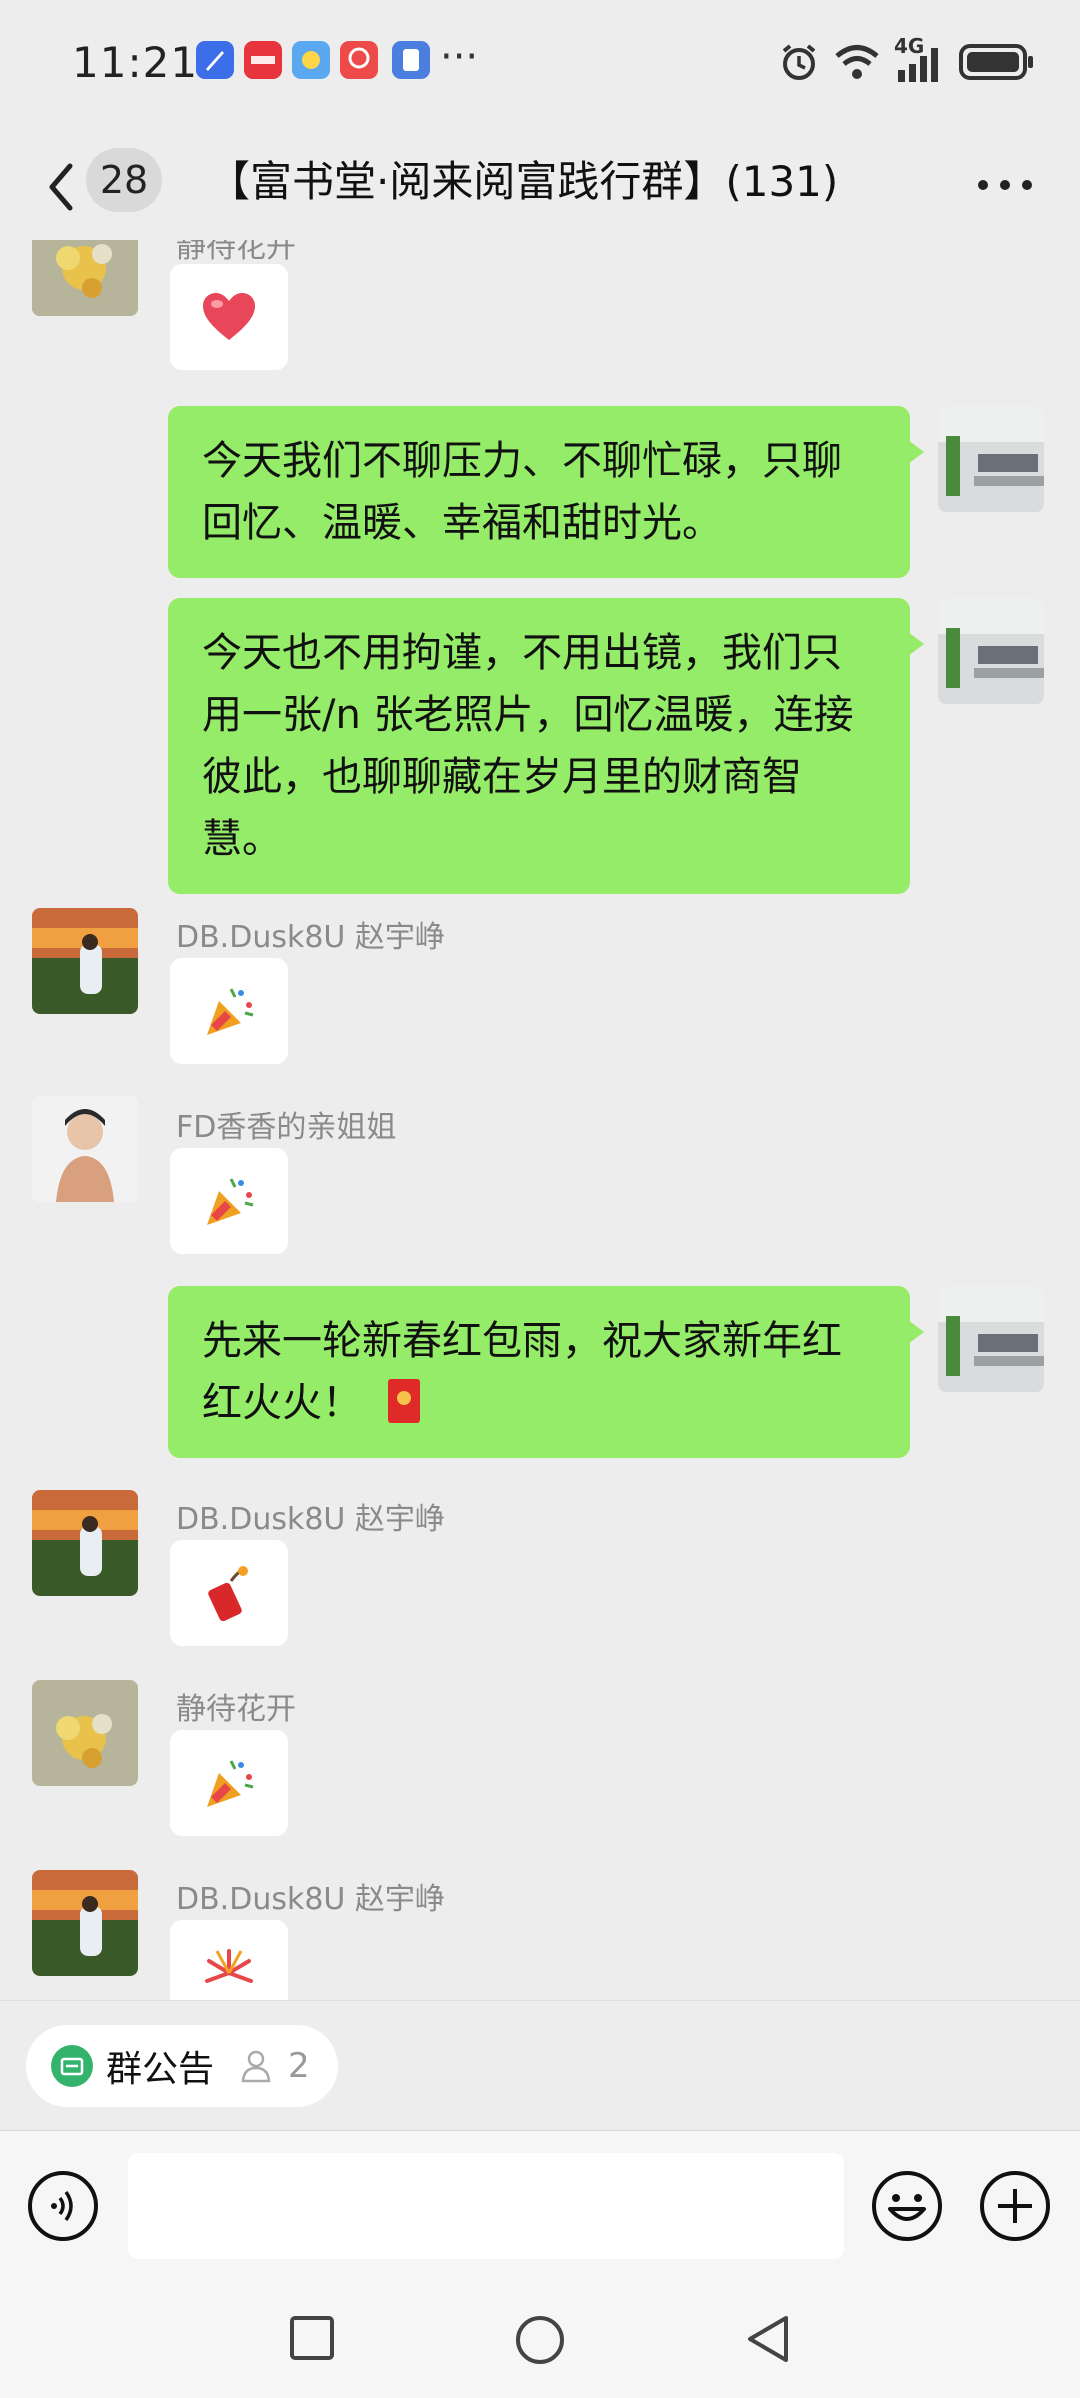 The image size is (1080, 2398). I want to click on emoji-face-icon, so click(907, 2206).